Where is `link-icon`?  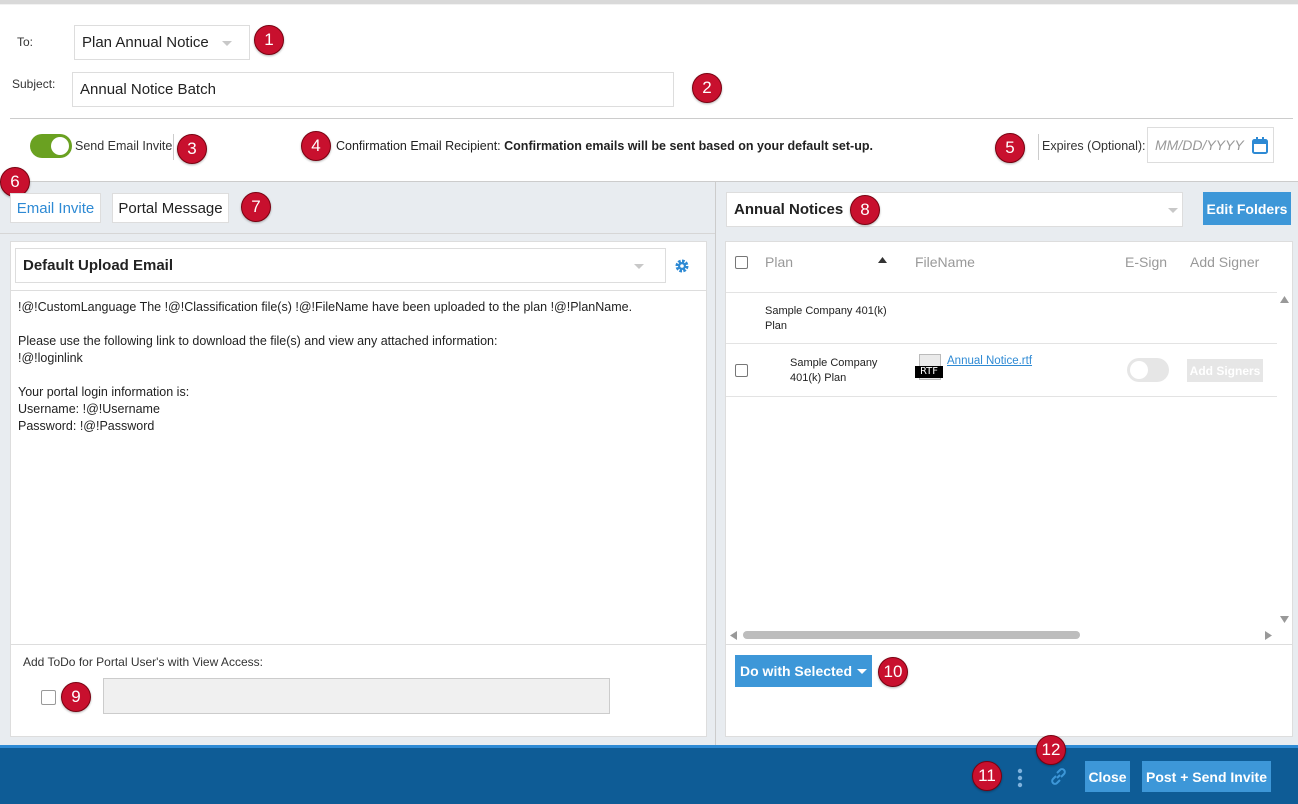 link-icon is located at coordinates (1058, 776).